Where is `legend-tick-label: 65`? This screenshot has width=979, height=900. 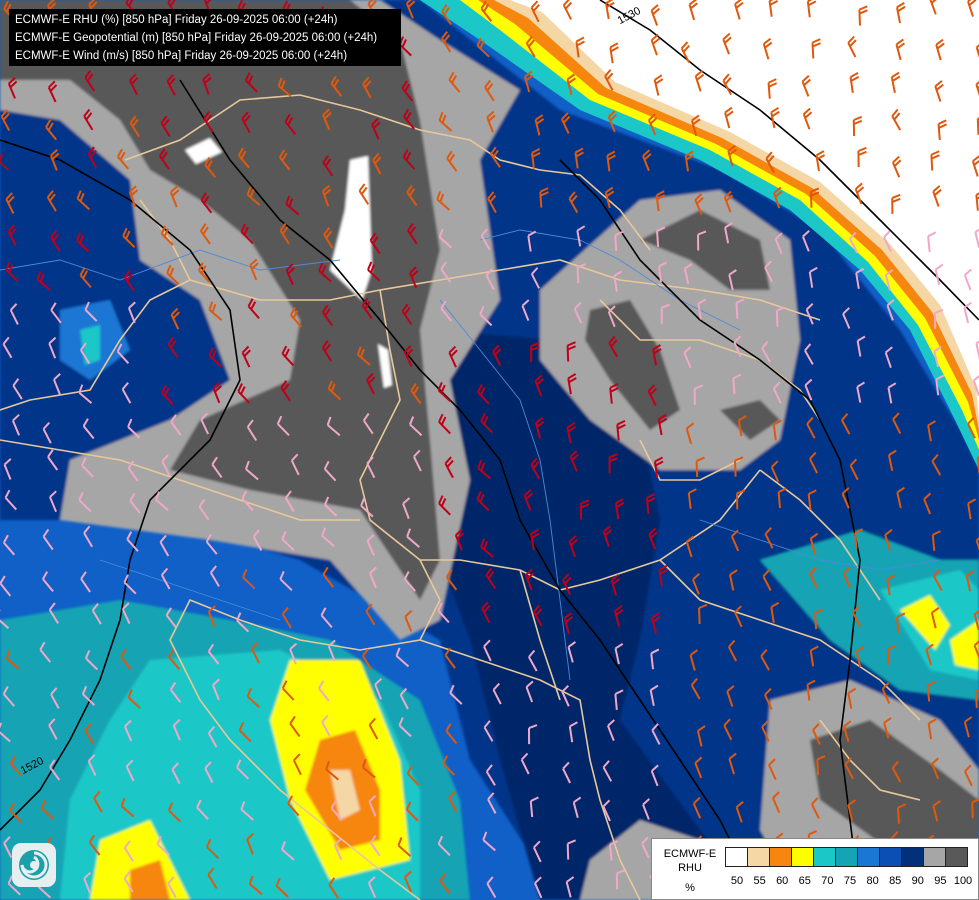 legend-tick-label: 65 is located at coordinates (804, 881).